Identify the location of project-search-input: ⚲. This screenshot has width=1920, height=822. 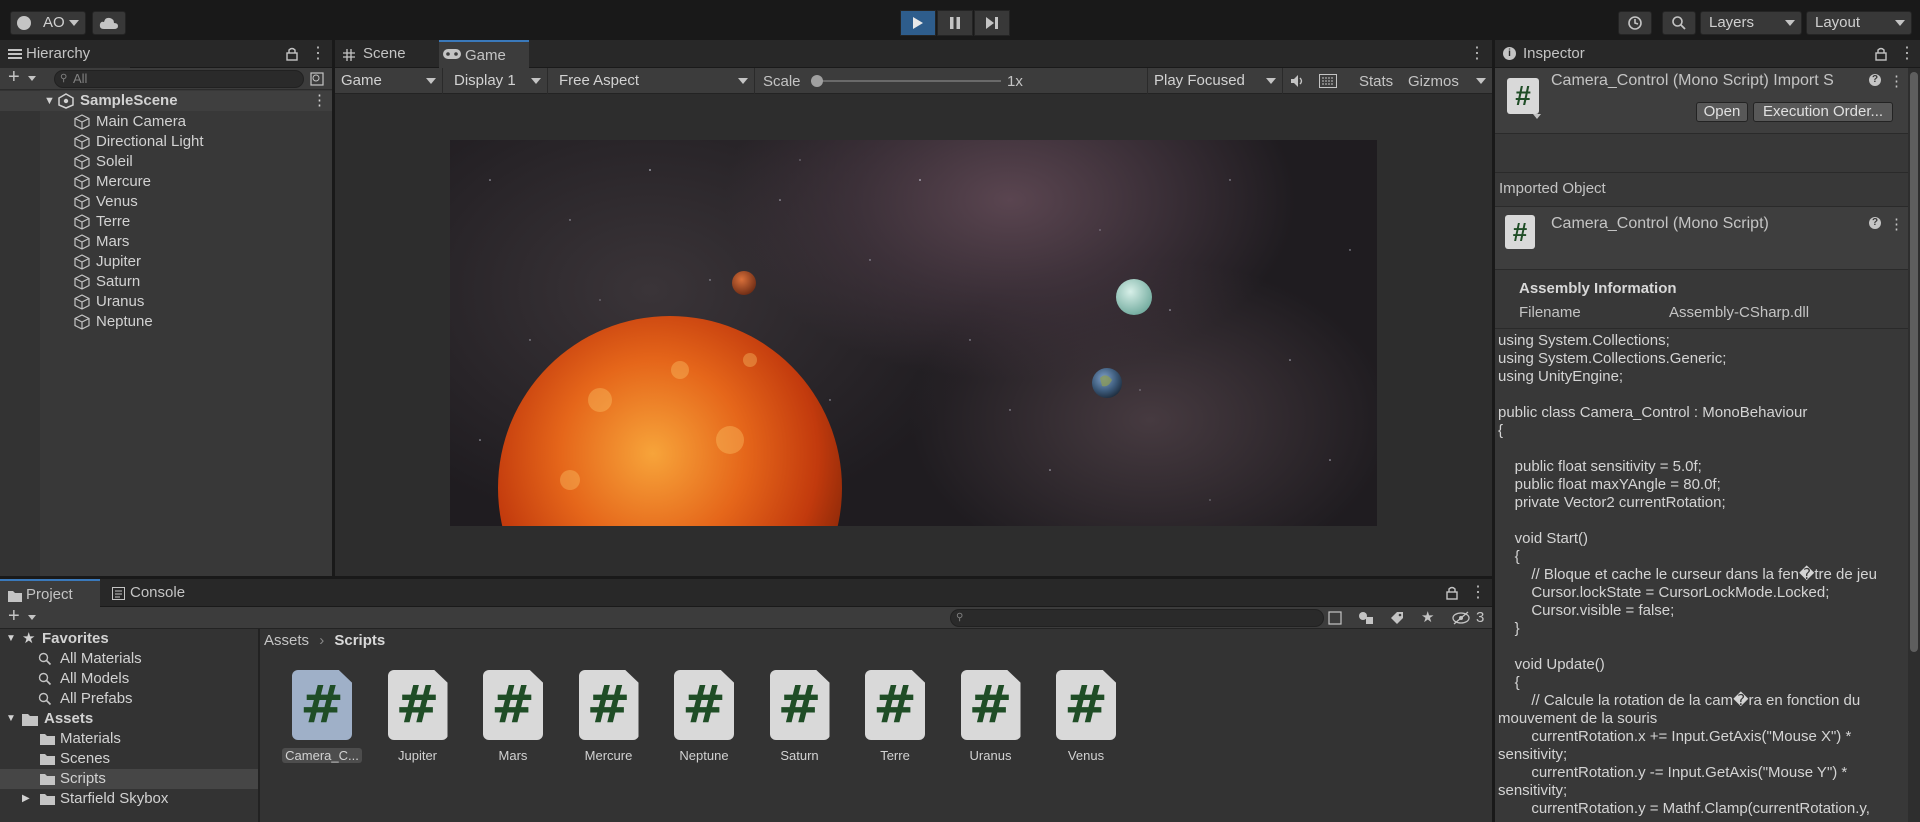
(1137, 618).